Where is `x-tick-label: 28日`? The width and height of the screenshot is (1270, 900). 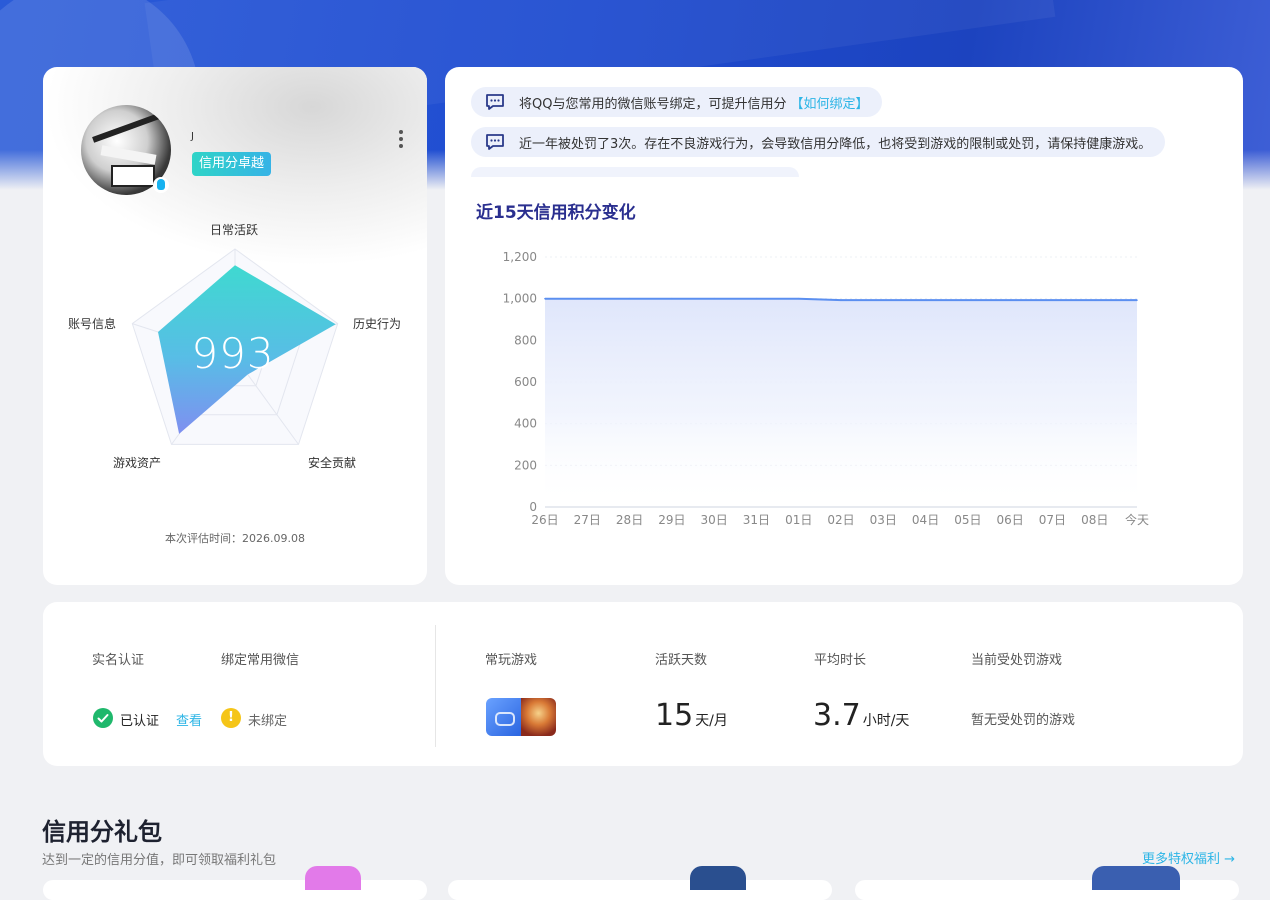
x-tick-label: 28日 is located at coordinates (629, 520).